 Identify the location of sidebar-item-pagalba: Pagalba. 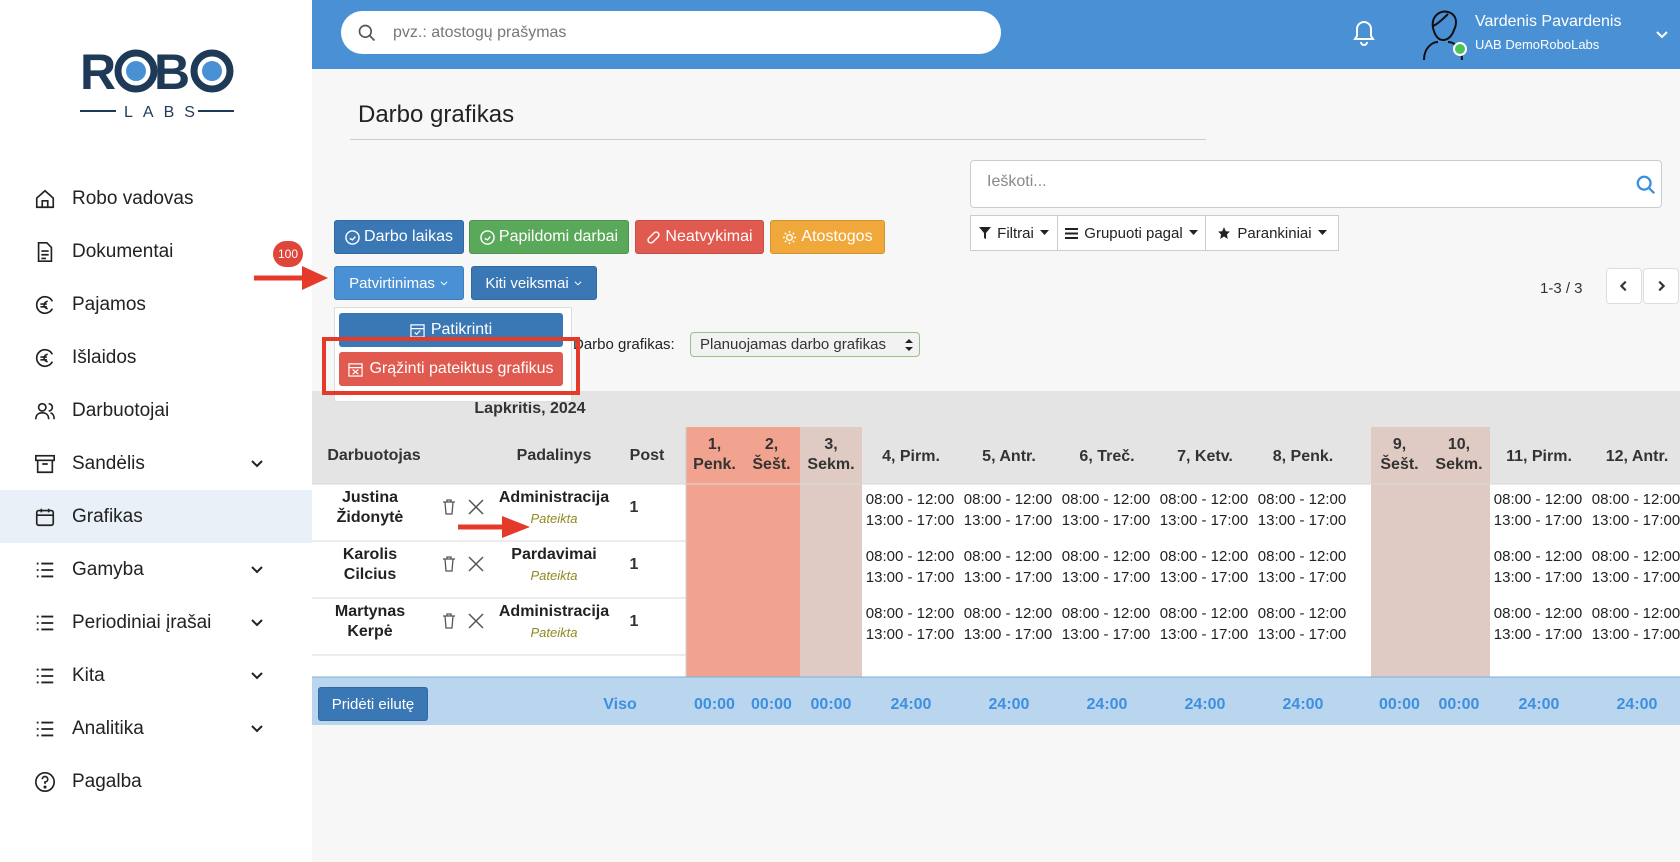
(156, 781).